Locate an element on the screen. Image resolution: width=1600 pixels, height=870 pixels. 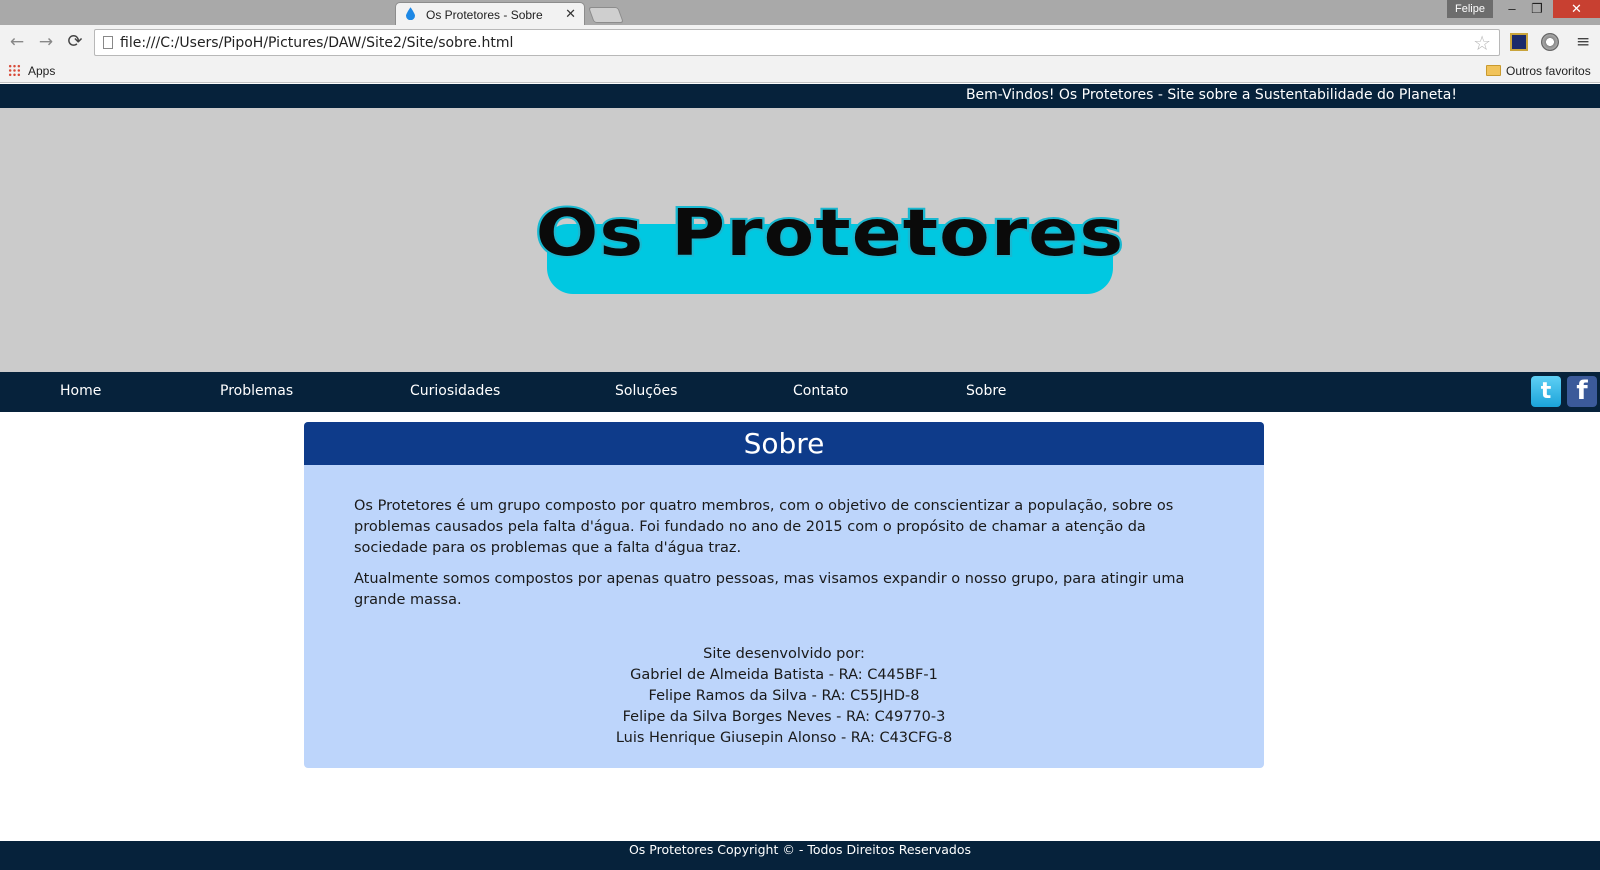
credits-heading: Site desenvolvido por: is located at coordinates (784, 654).